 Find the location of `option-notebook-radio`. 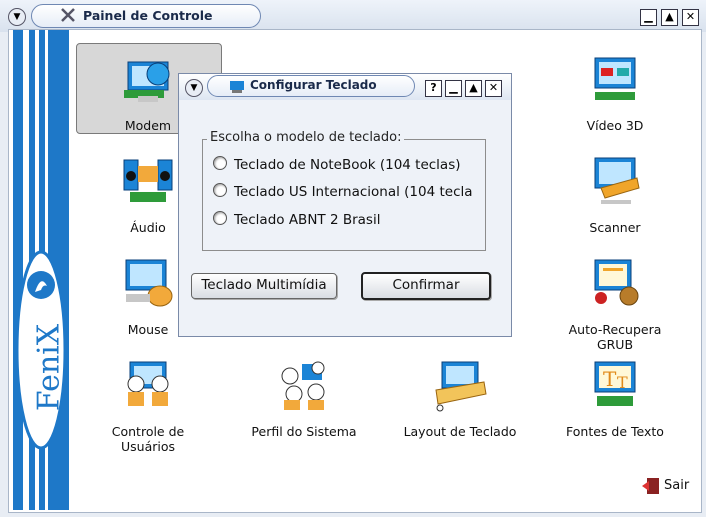

option-notebook-radio is located at coordinates (220, 163).